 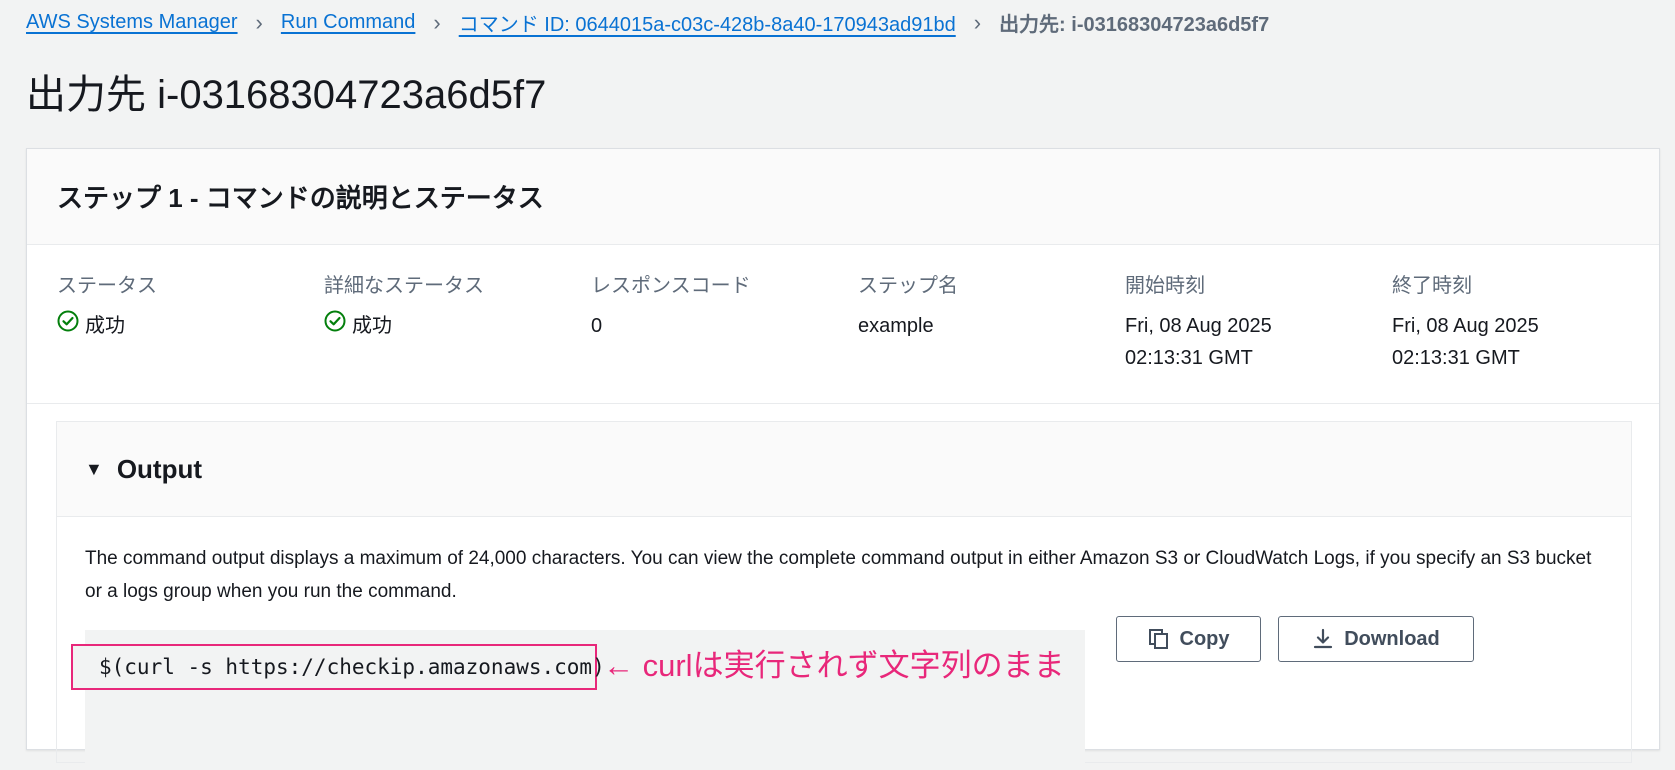 I want to click on download-icon, so click(x=1323, y=639).